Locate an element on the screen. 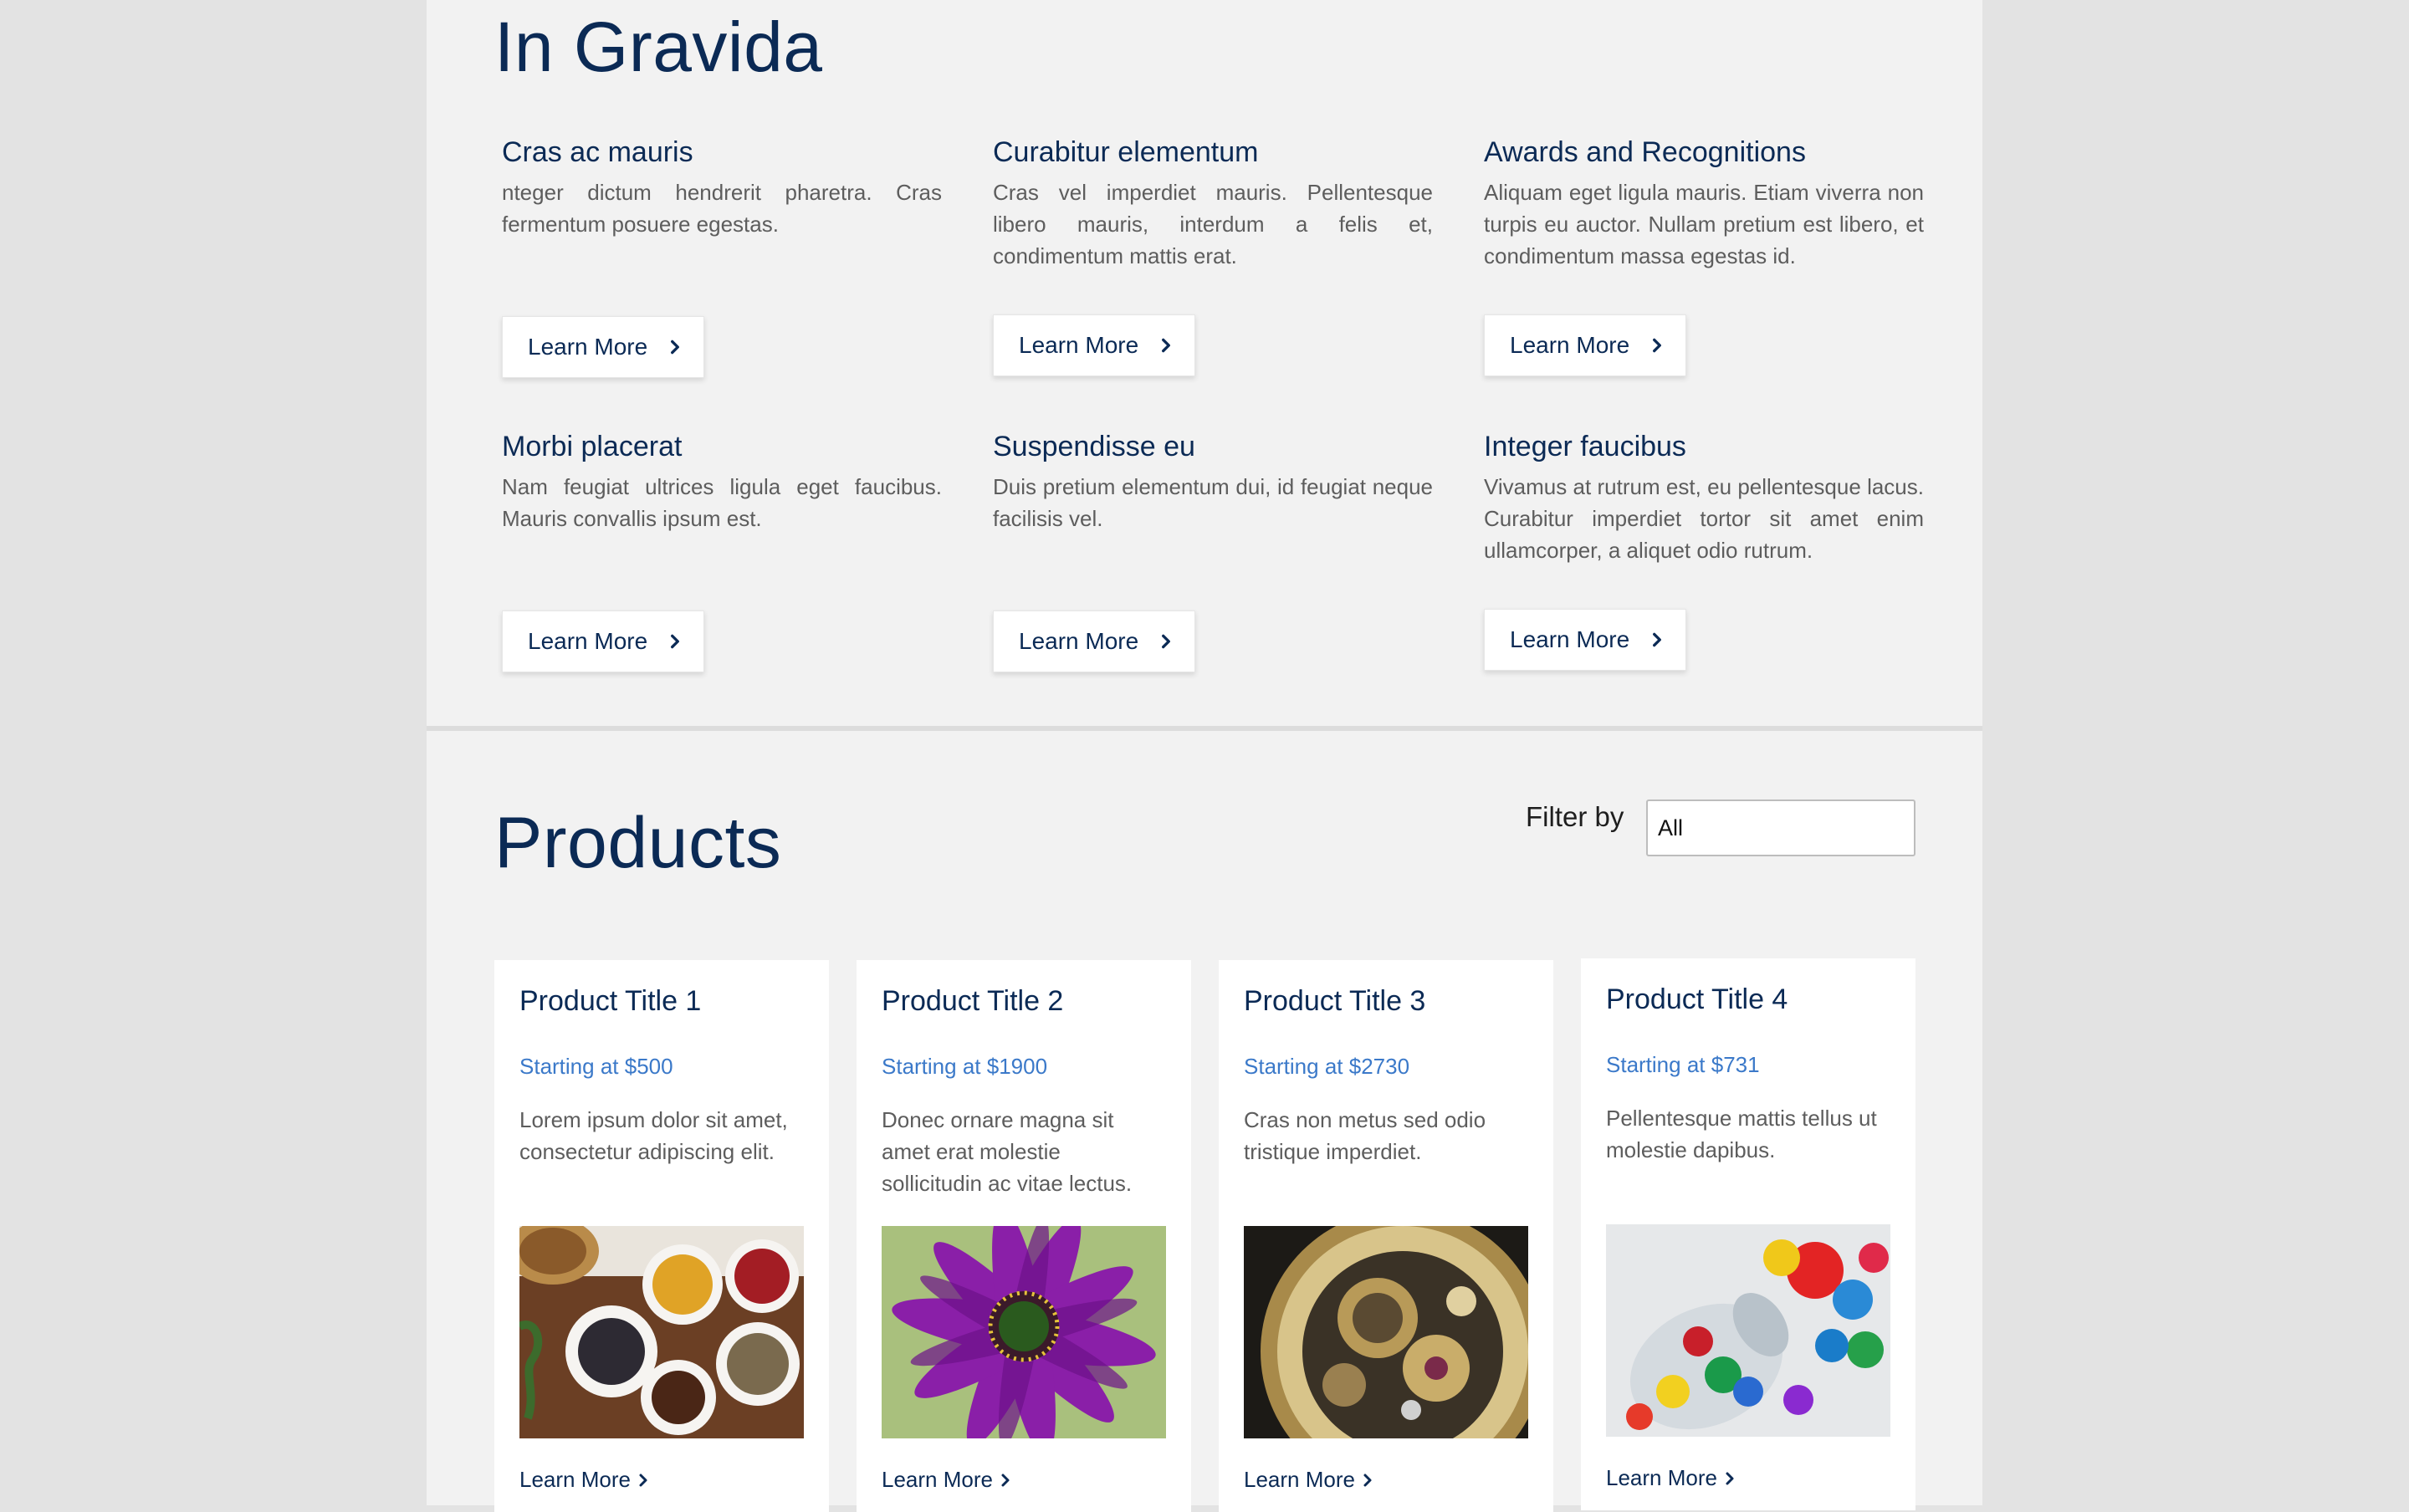  product-image-watch is located at coordinates (1386, 1332).